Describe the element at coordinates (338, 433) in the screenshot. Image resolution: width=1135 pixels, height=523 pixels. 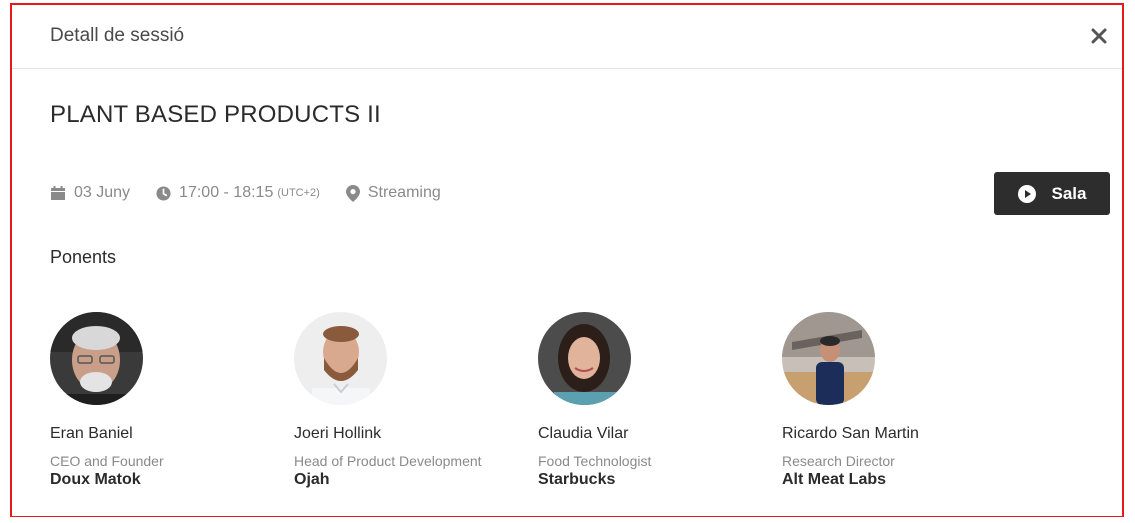
I see `speaker-name: Joeri Hollink` at that location.